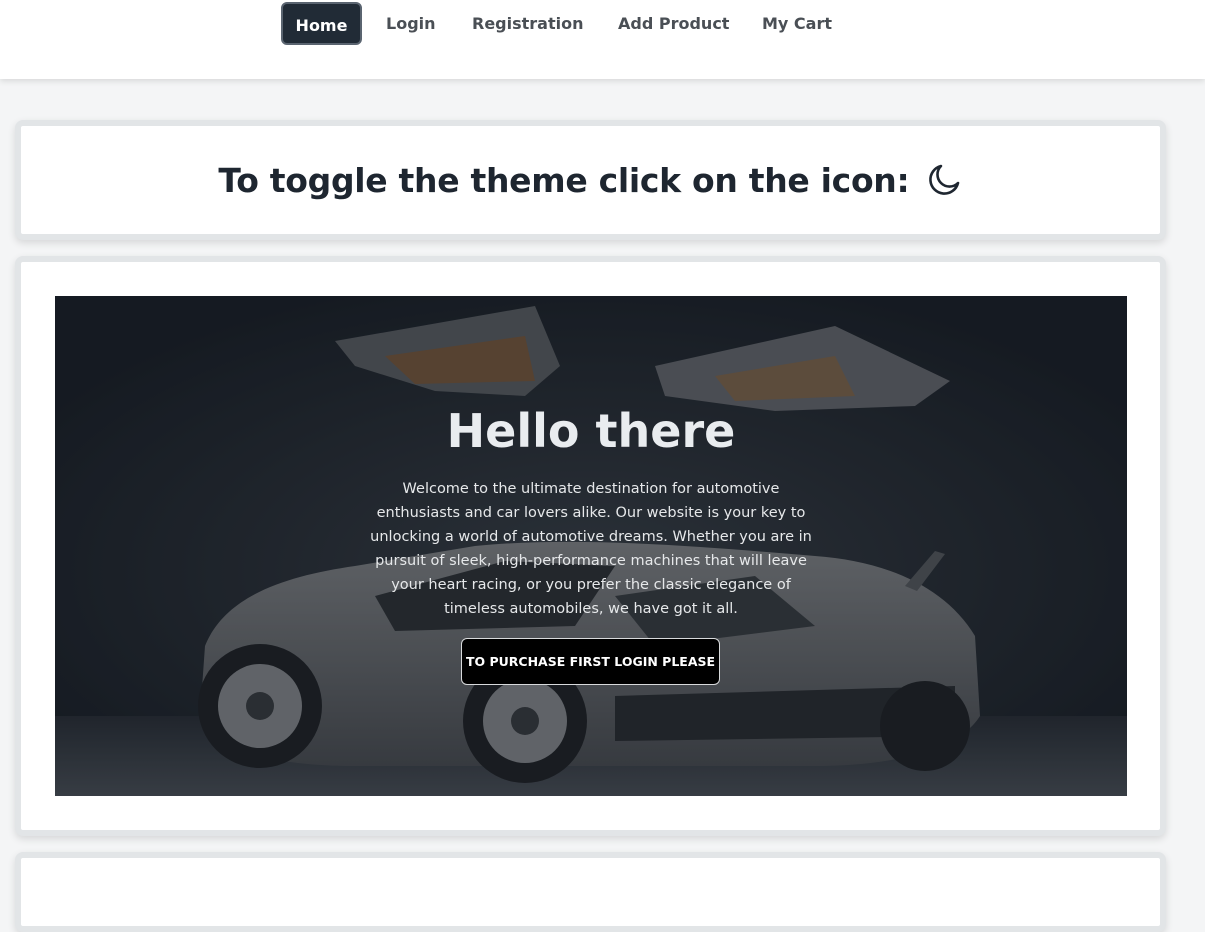  Describe the element at coordinates (945, 179) in the screenshot. I see `moon-icon` at that location.